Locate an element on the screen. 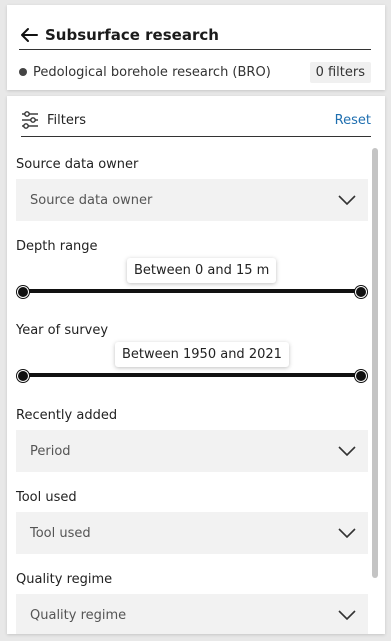 The height and width of the screenshot is (641, 391). year-of-survey-label: Year of survey is located at coordinates (62, 330).